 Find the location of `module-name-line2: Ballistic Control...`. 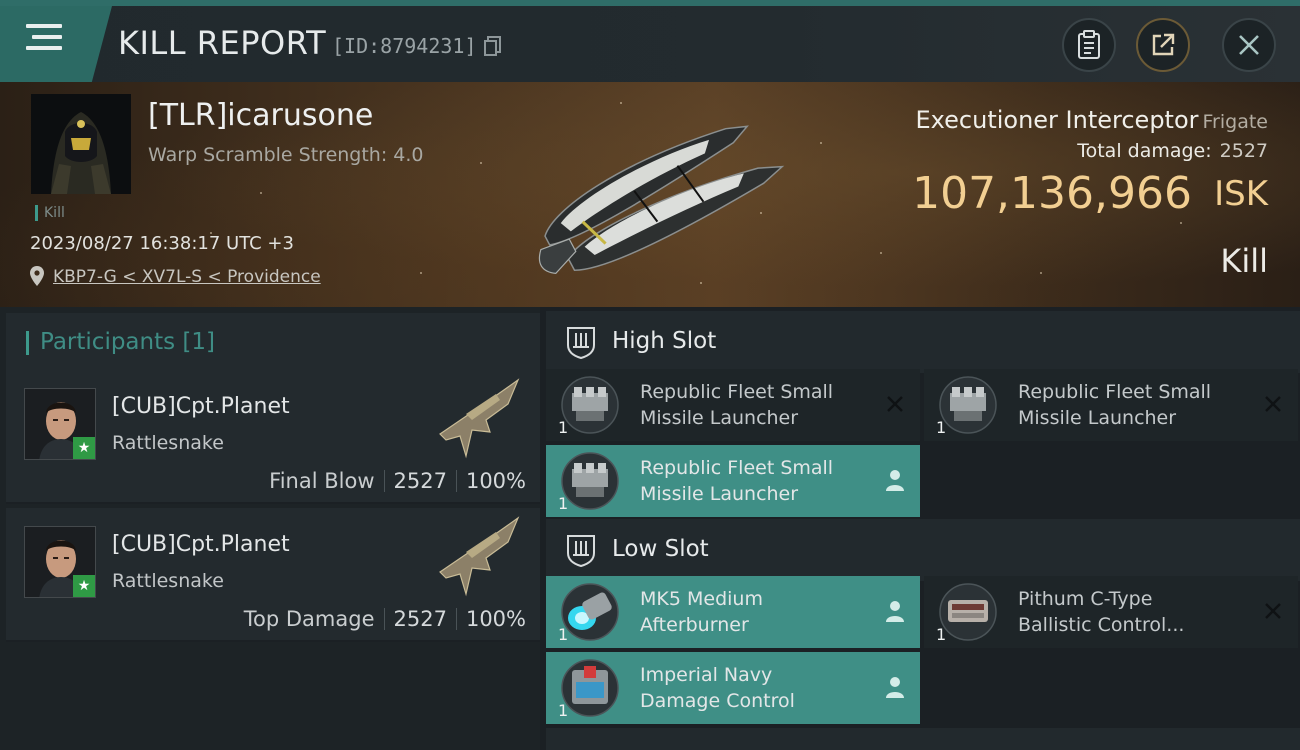

module-name-line2: Ballistic Control... is located at coordinates (1101, 625).